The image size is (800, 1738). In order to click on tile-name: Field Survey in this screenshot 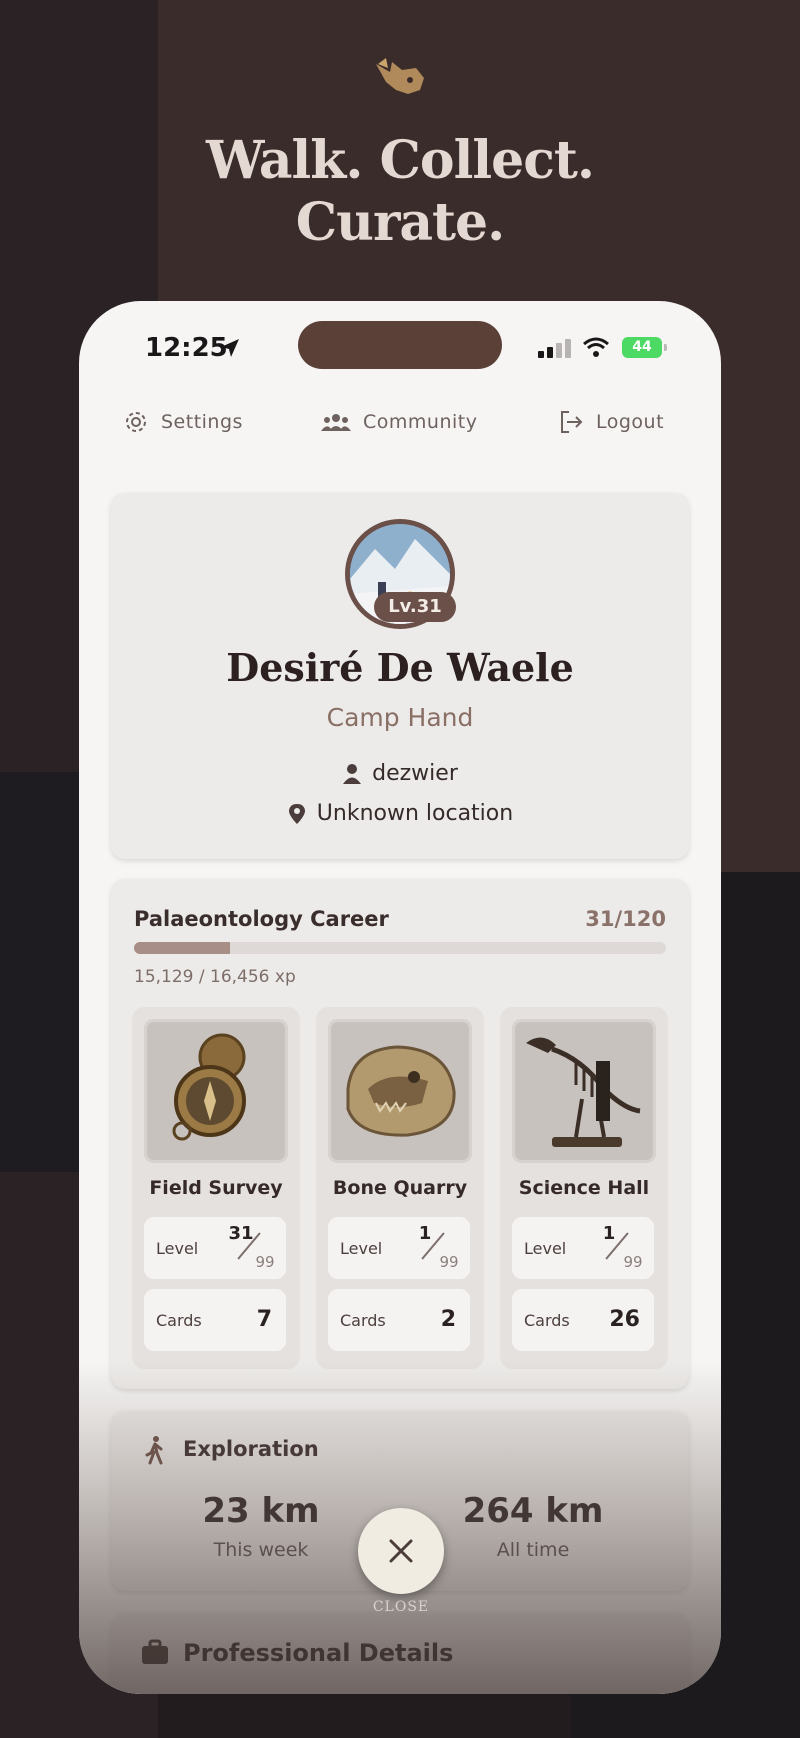, I will do `click(216, 1188)`.